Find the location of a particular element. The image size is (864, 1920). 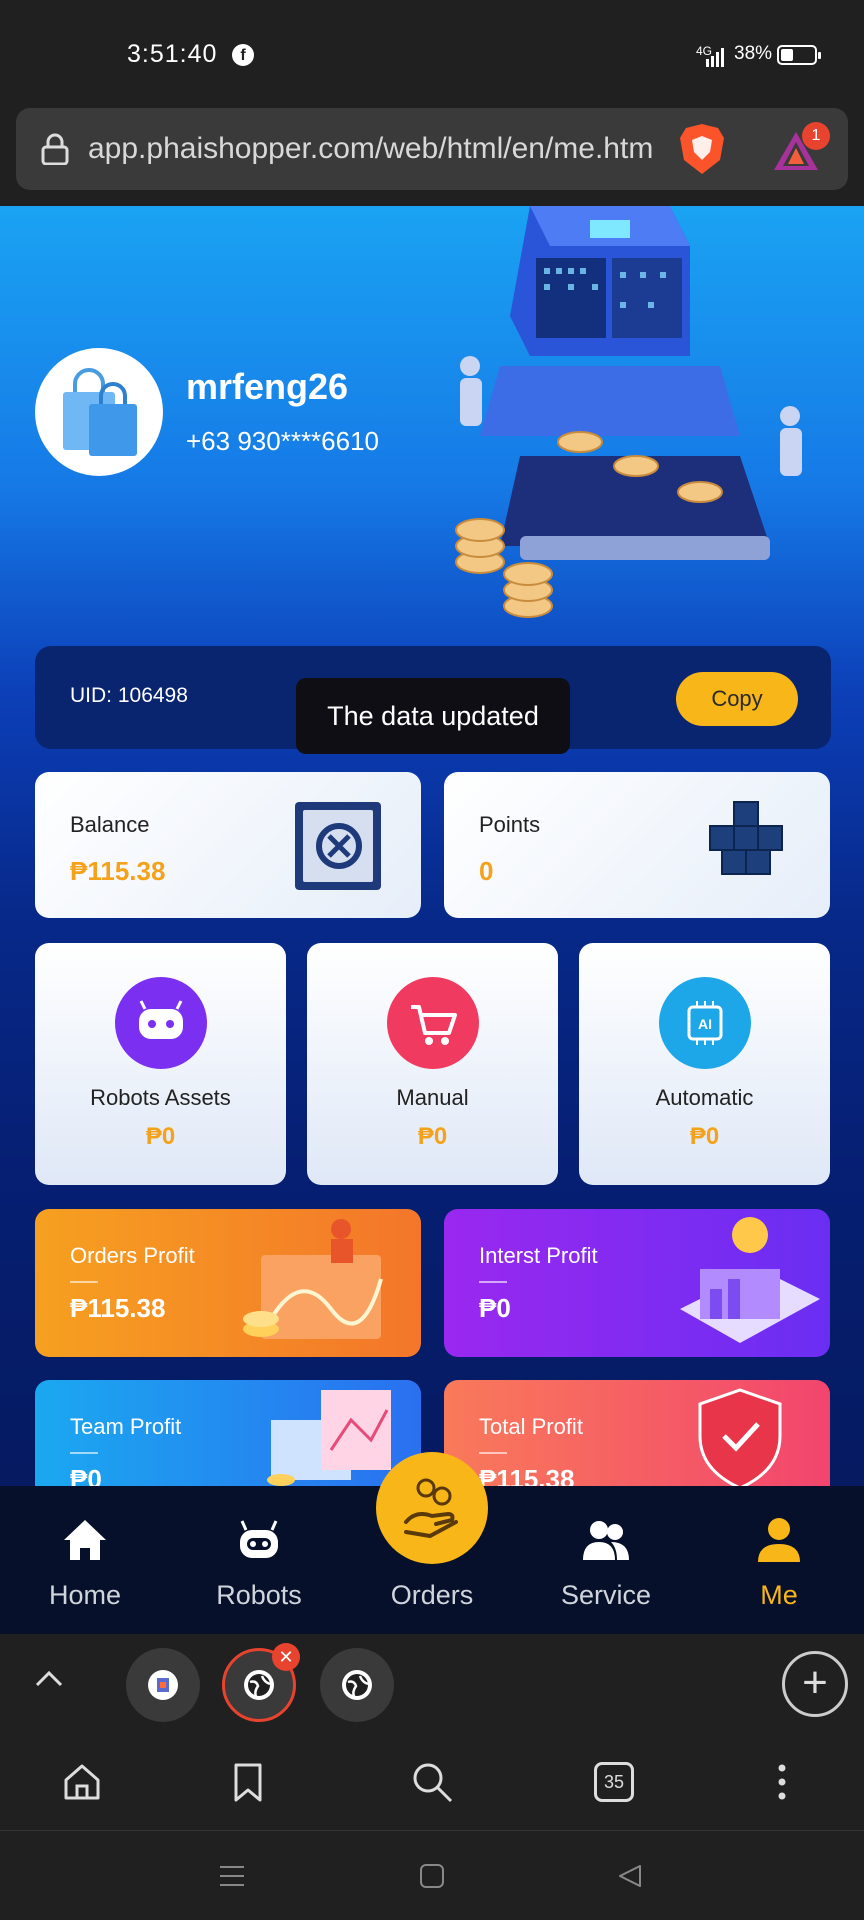

site-favicon-icon is located at coordinates (163, 1685).